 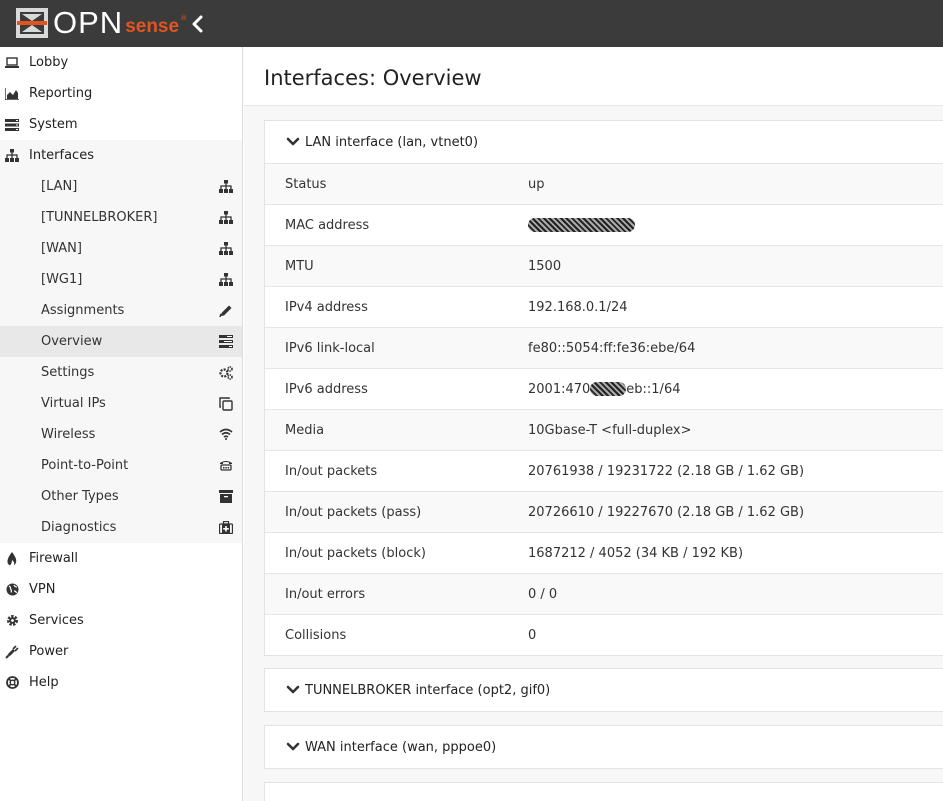 What do you see at coordinates (121, 93) in the screenshot?
I see `sidebar-item-reporting: Reporting` at bounding box center [121, 93].